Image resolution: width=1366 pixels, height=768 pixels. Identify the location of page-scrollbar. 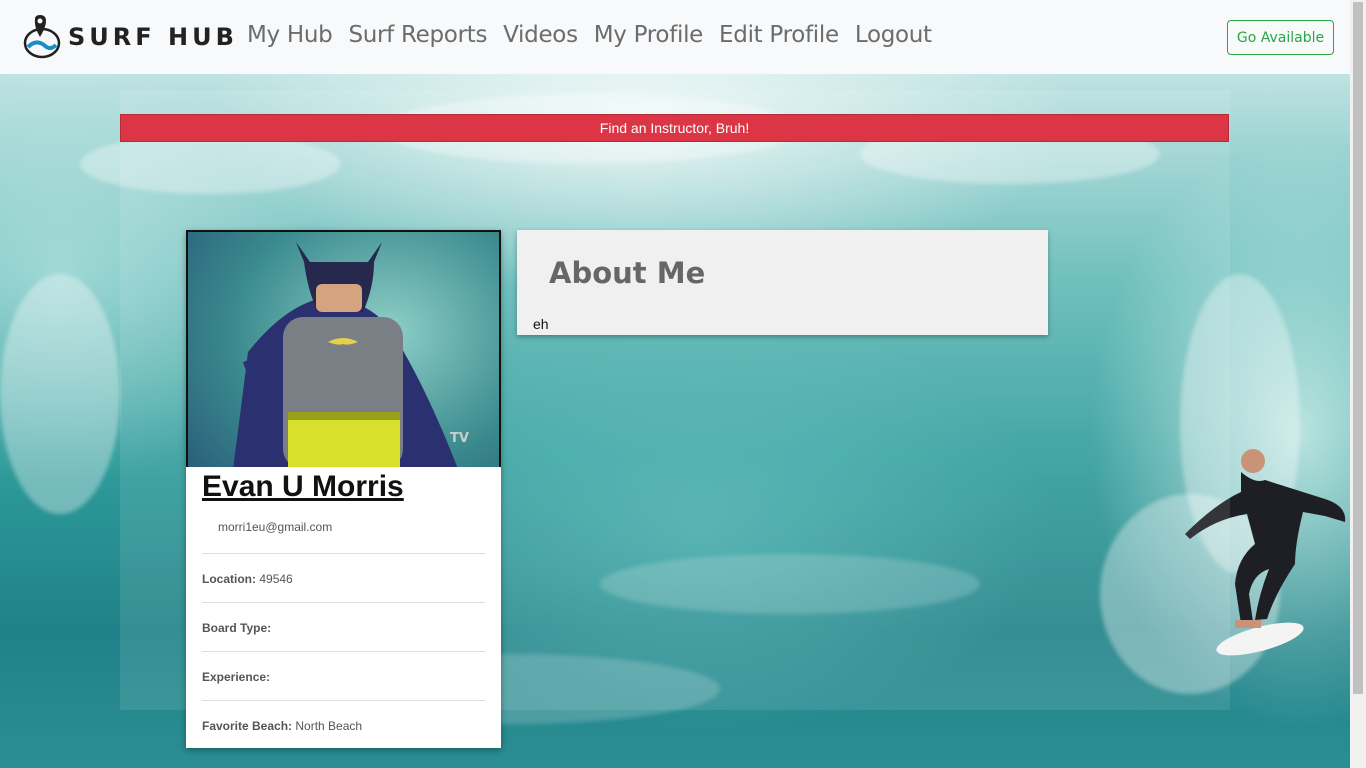
(1358, 384).